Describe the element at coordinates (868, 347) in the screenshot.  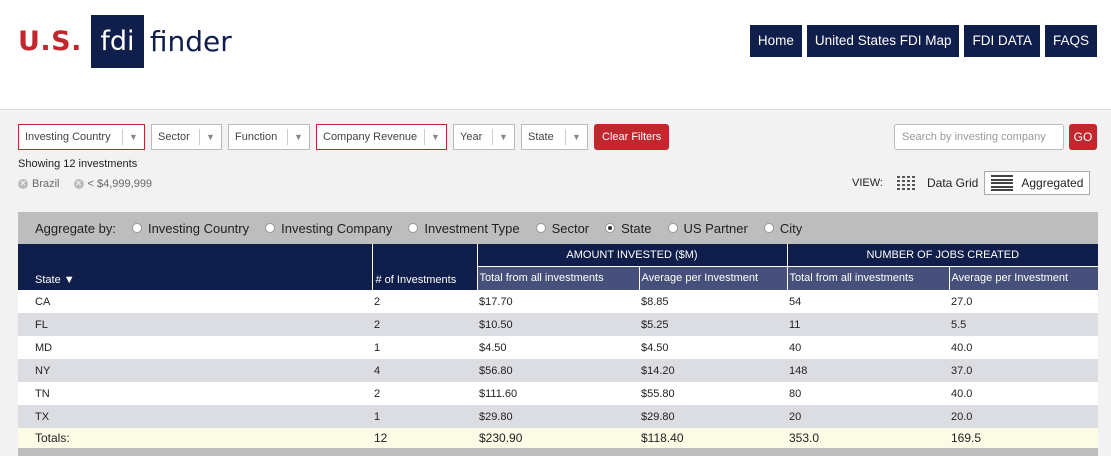
I see `cell-jobs-total: 40` at that location.